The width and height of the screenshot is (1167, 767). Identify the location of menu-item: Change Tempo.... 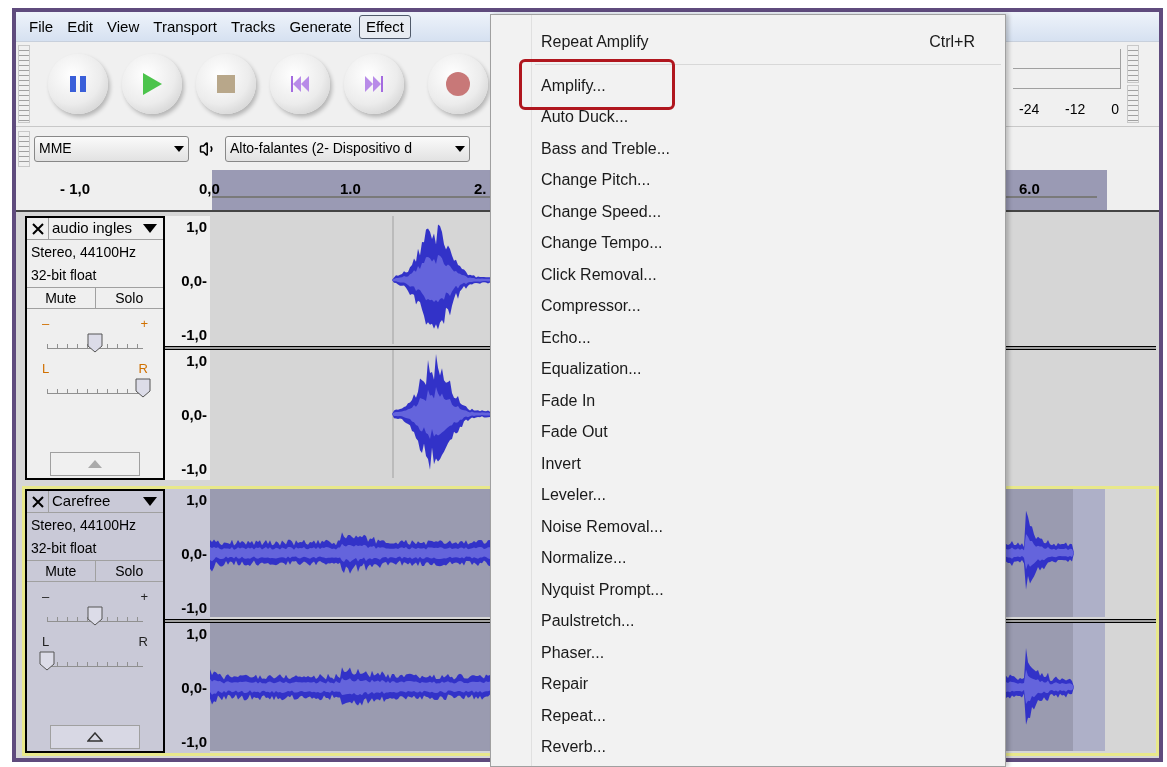
(748, 243).